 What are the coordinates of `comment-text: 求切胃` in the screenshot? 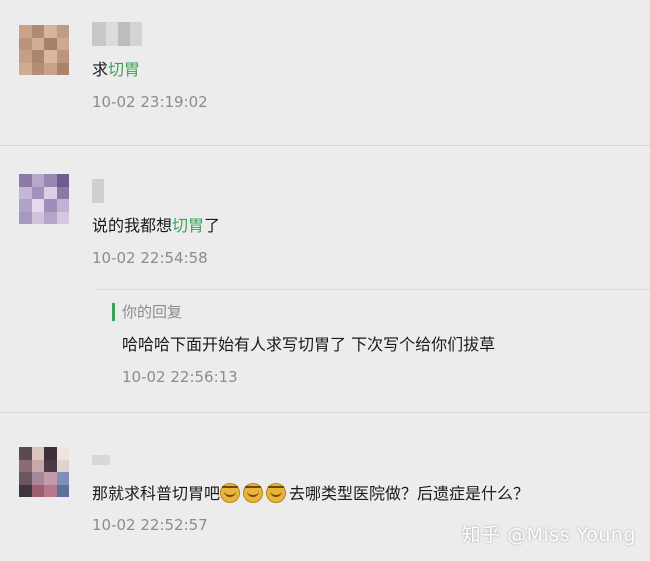 It's located at (116, 69).